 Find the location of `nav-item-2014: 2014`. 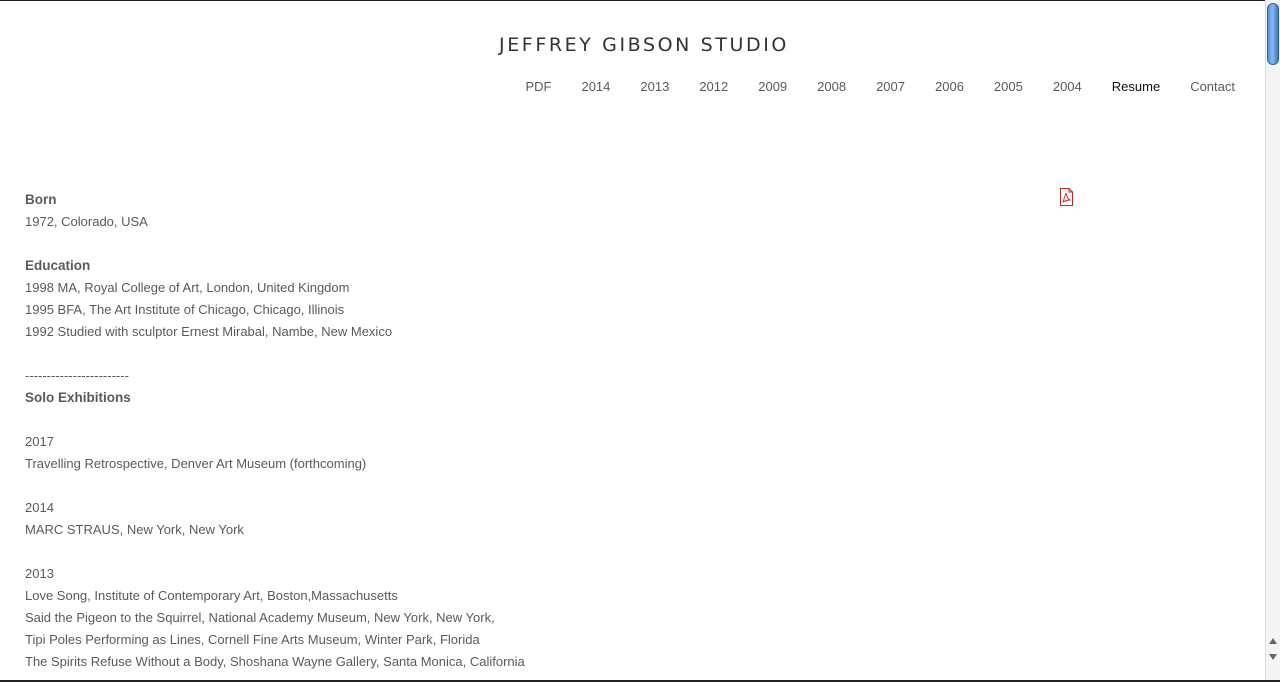

nav-item-2014: 2014 is located at coordinates (595, 86).